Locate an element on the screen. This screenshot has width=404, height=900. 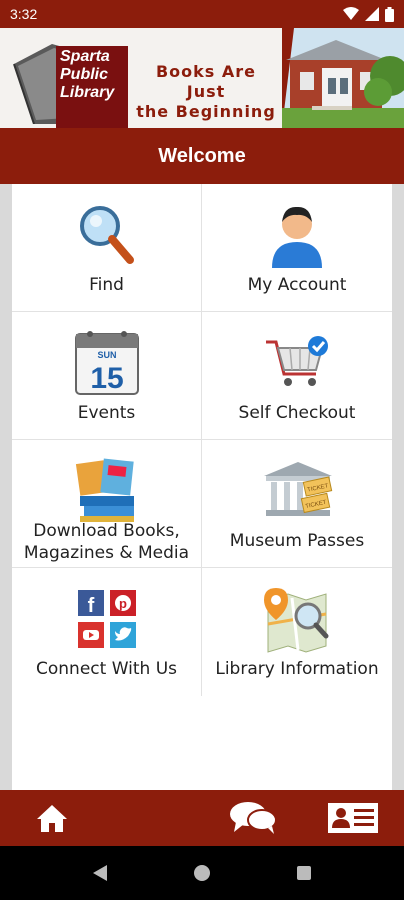
tile-label: Events is located at coordinates (106, 413).